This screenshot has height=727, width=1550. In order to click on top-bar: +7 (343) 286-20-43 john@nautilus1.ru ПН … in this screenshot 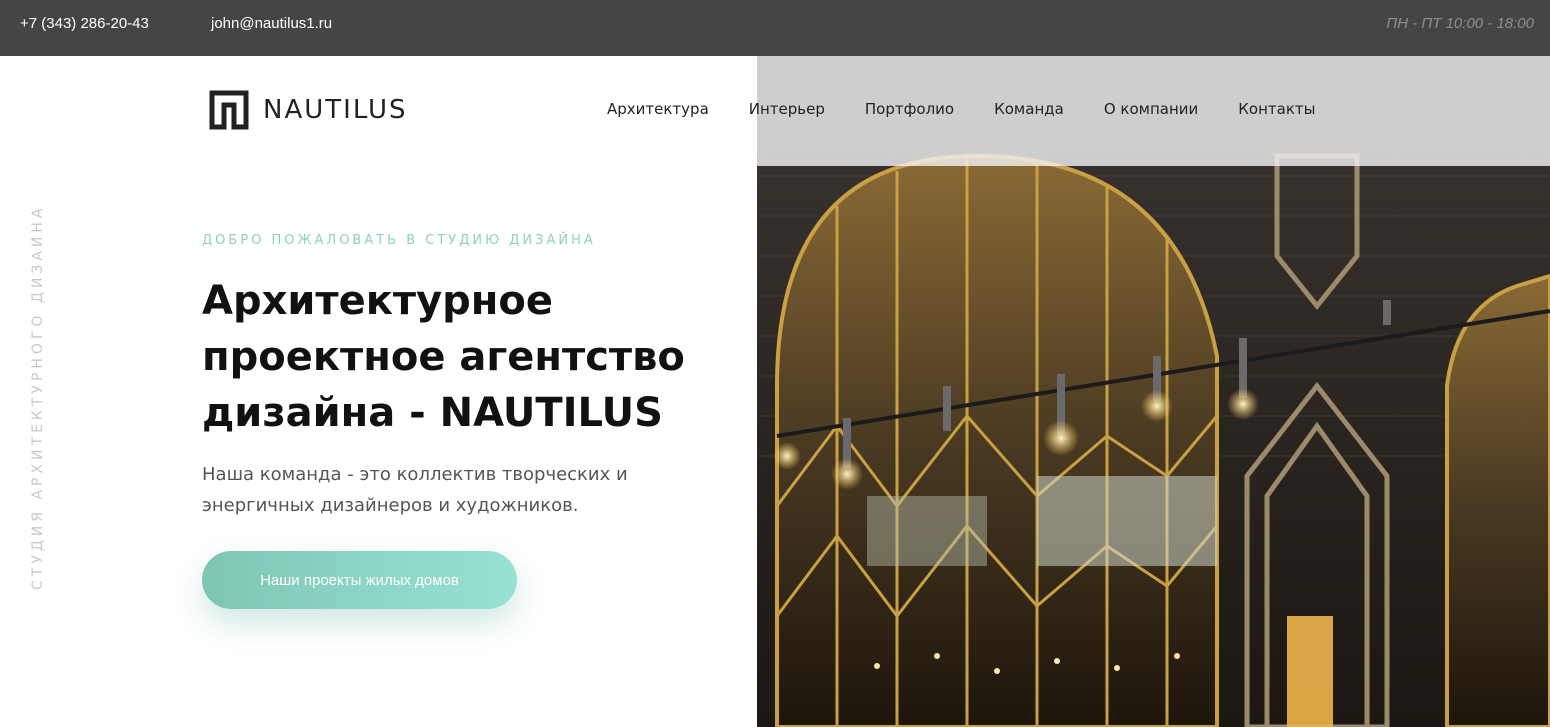, I will do `click(775, 28)`.